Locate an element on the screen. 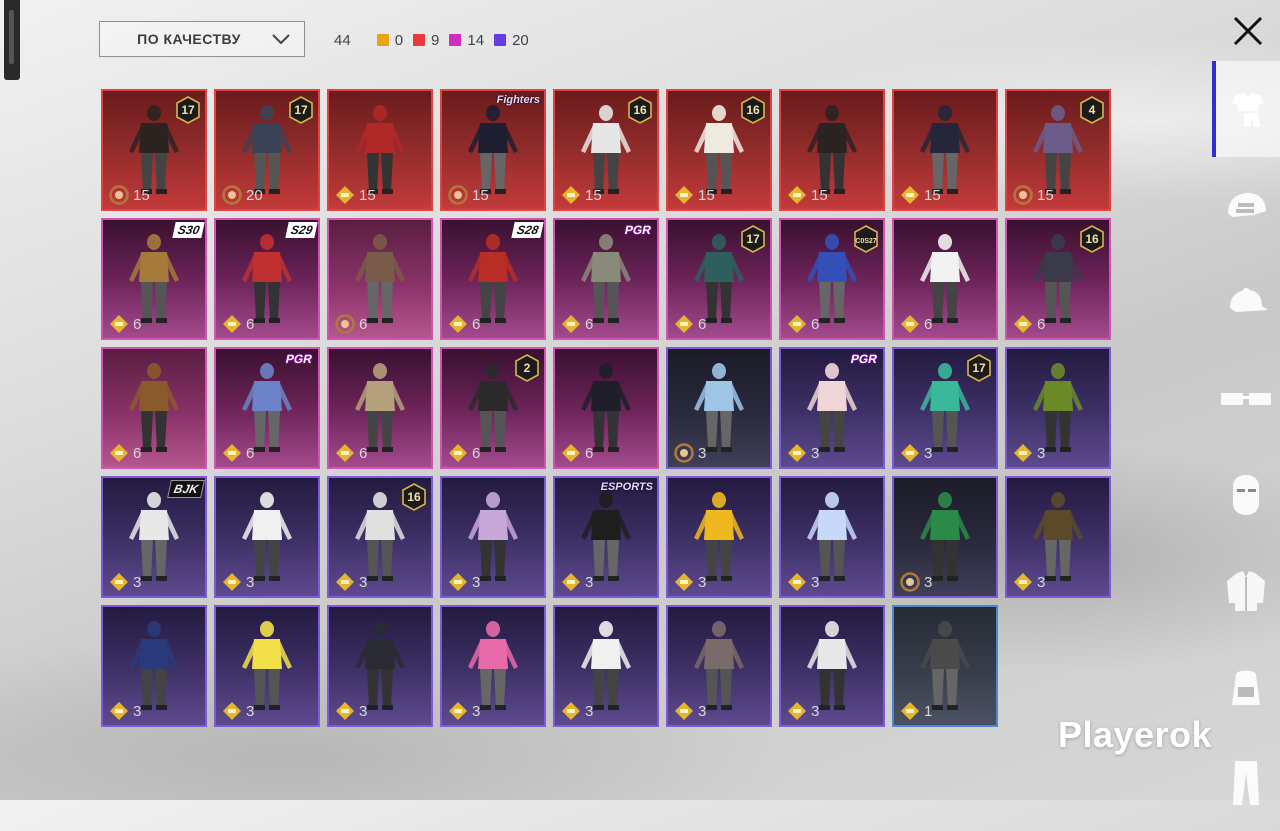 The width and height of the screenshot is (1280, 831). backpack-icon is located at coordinates (1246, 687).